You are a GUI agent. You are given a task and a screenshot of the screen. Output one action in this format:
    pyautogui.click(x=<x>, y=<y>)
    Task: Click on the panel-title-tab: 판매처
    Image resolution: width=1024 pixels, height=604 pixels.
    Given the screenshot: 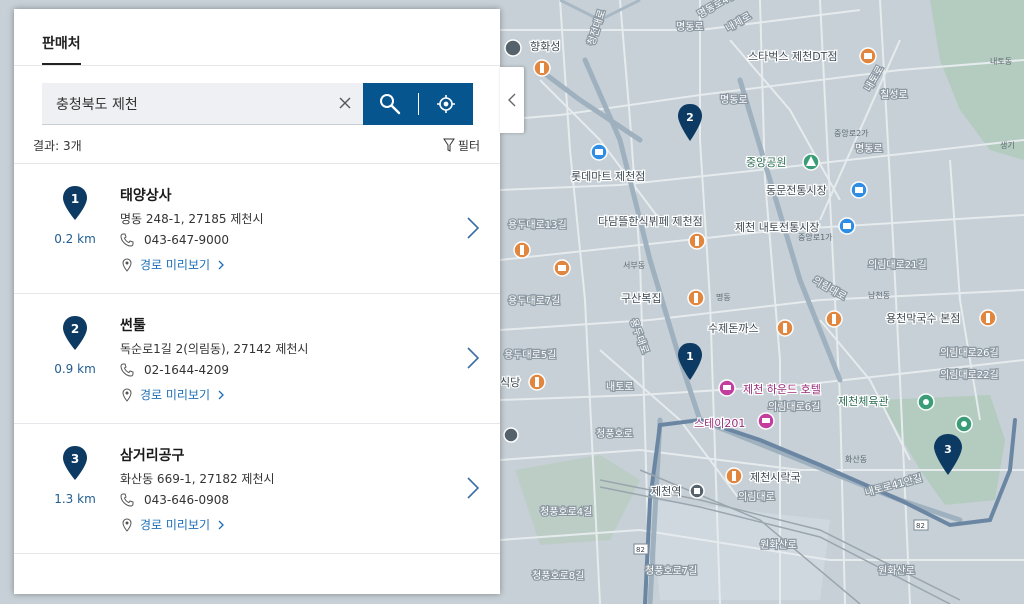 What is the action you would take?
    pyautogui.click(x=61, y=50)
    